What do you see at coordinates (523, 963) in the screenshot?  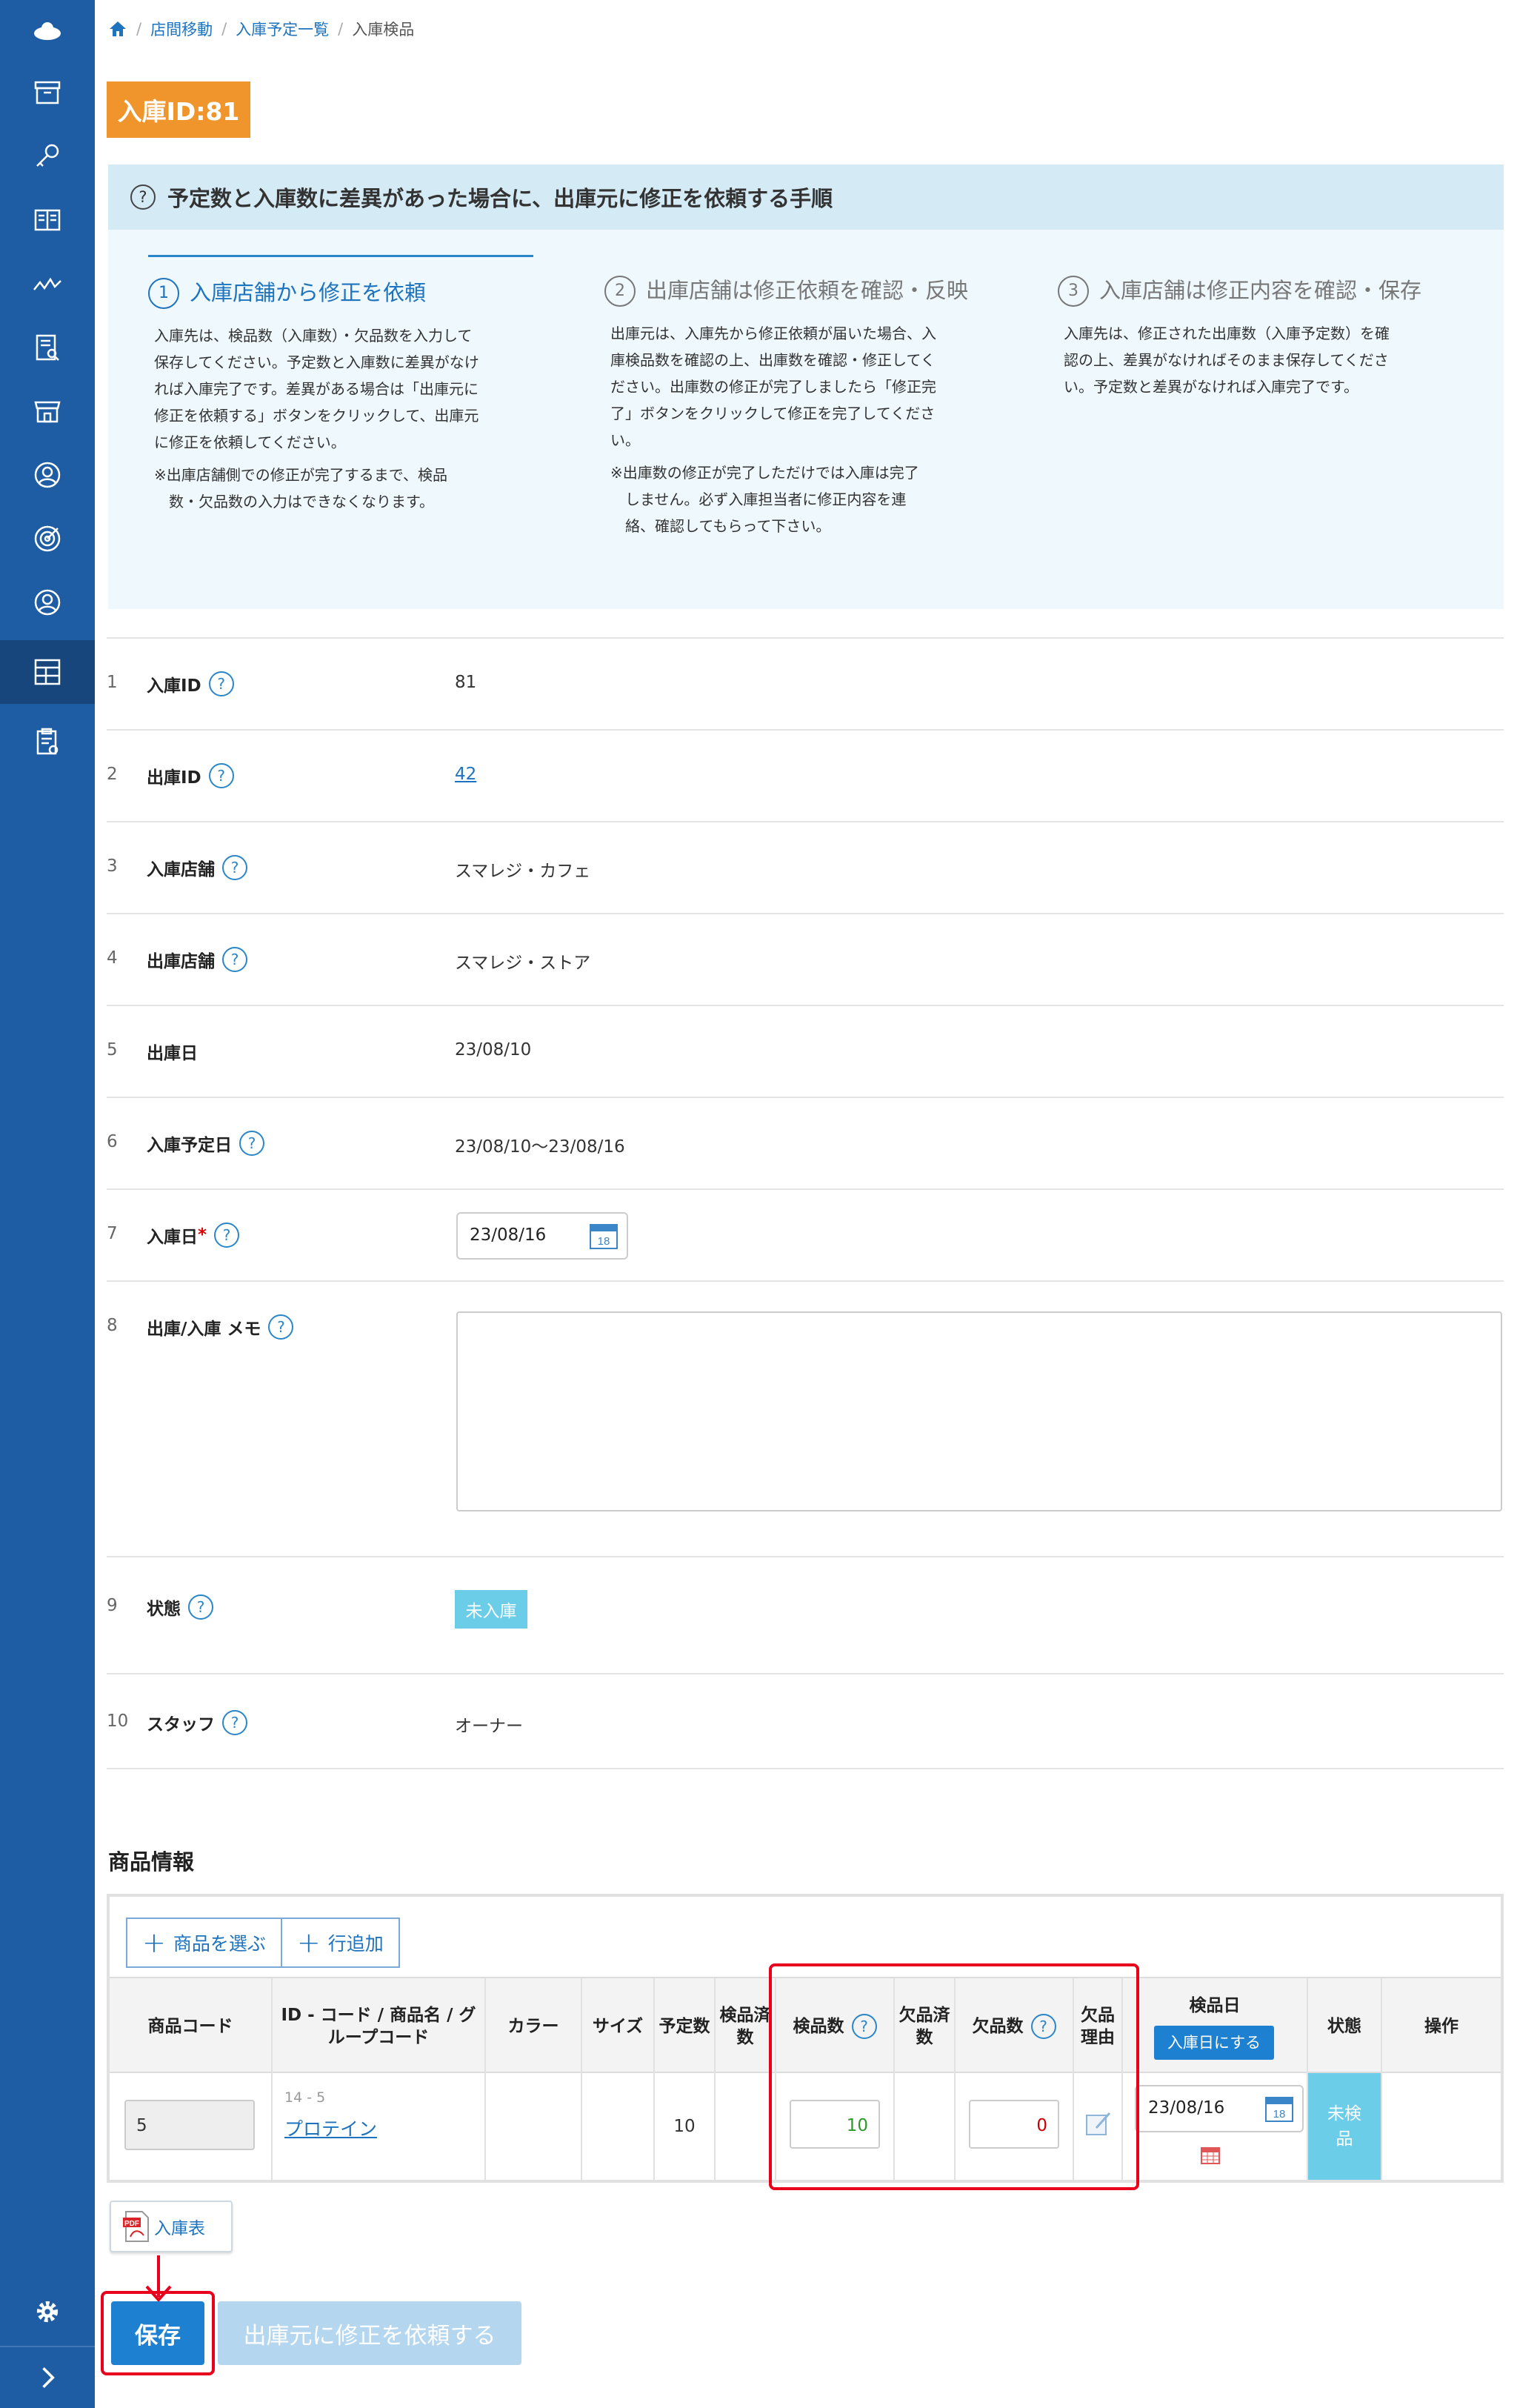 I see `shipment-store-value: スマレジ・ストア` at bounding box center [523, 963].